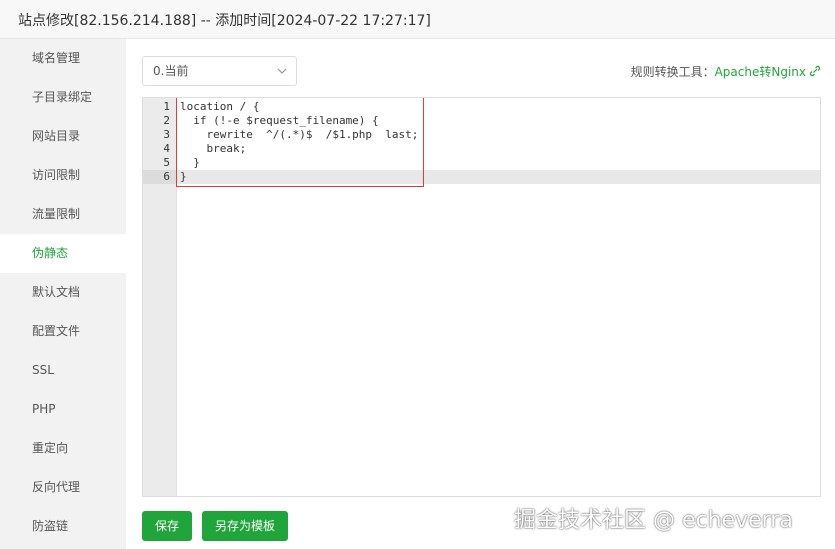 The width and height of the screenshot is (835, 549). What do you see at coordinates (44, 409) in the screenshot?
I see `sidebar-item-label: PHP` at bounding box center [44, 409].